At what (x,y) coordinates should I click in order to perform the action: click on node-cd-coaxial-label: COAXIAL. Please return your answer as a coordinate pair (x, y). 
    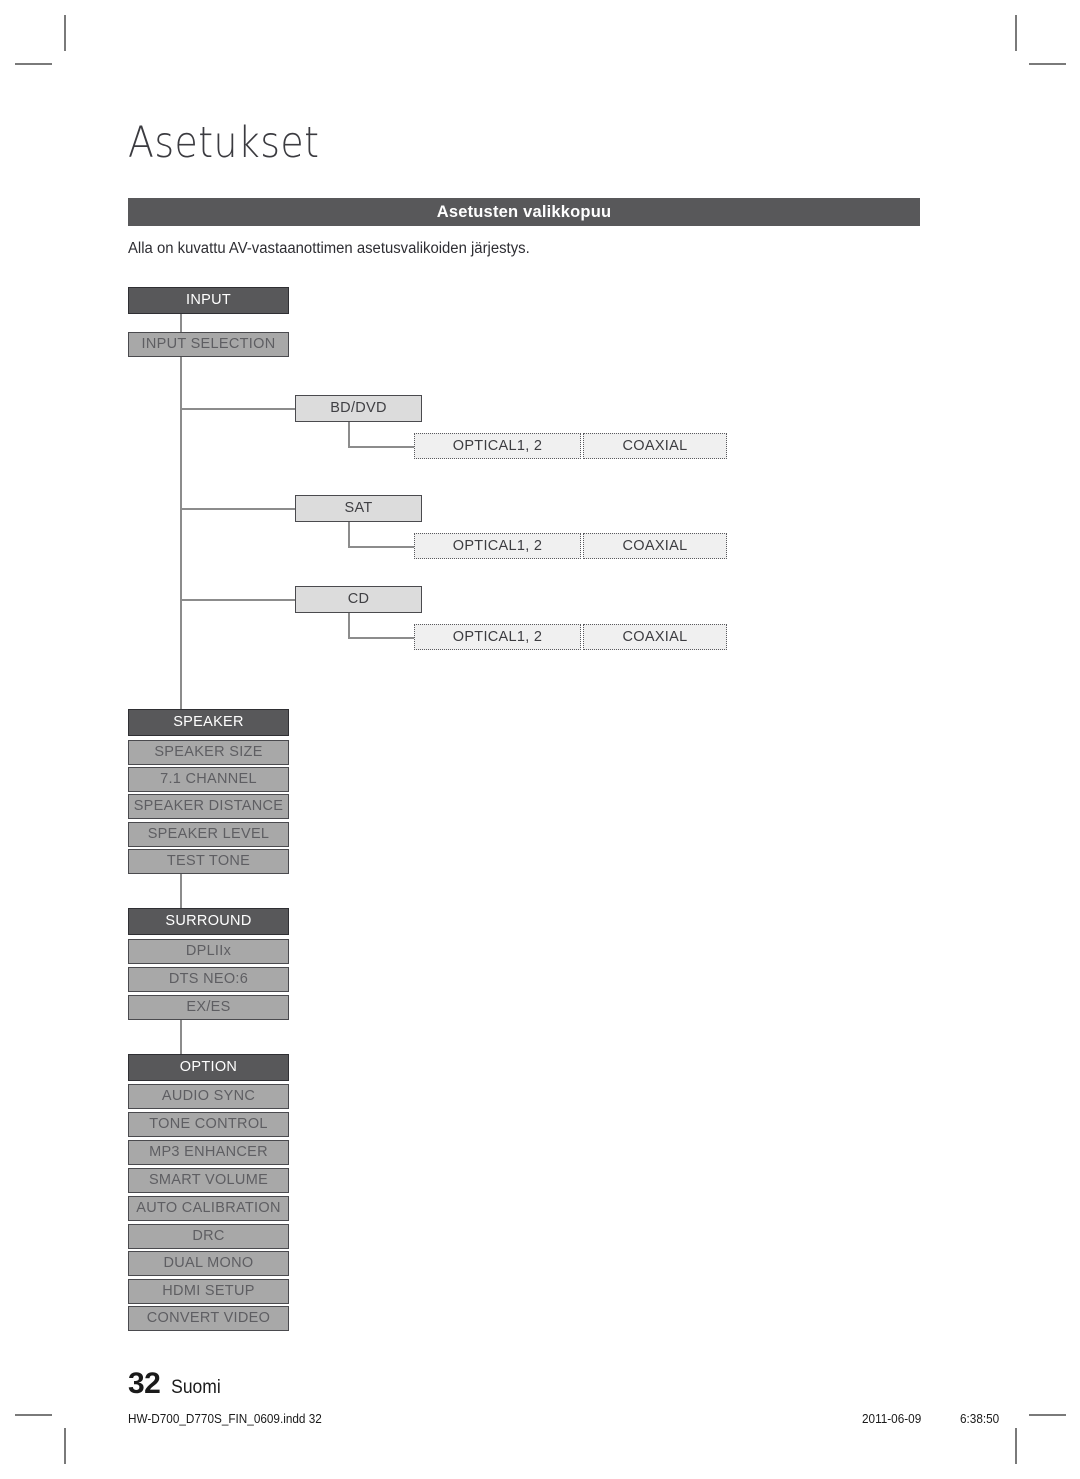
    Looking at the image, I should click on (655, 636).